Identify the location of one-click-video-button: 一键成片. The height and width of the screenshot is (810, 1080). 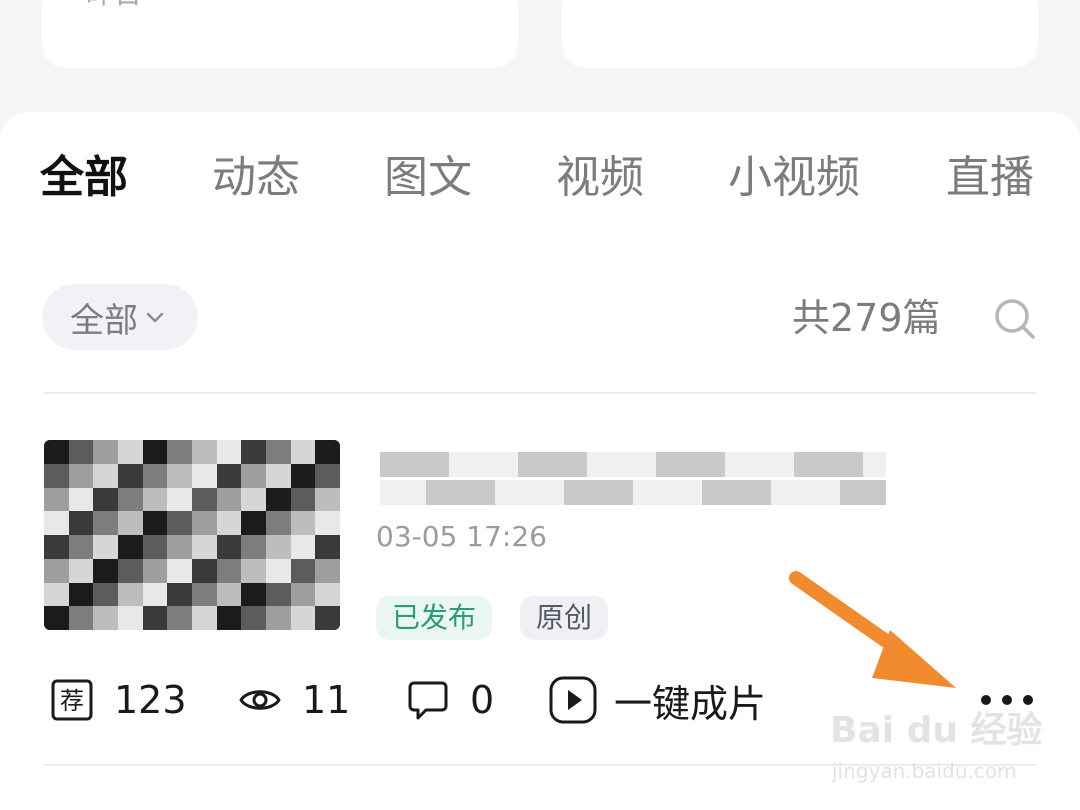
(657, 701).